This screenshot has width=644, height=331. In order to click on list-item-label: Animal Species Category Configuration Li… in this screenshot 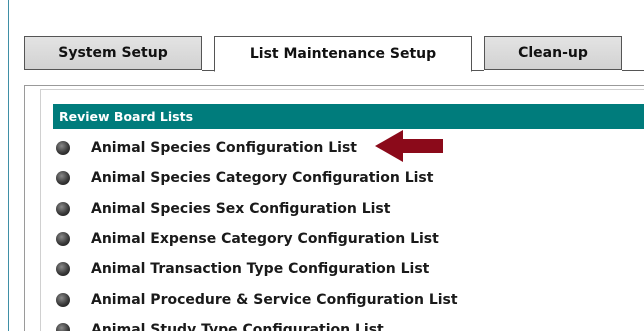, I will do `click(262, 178)`.